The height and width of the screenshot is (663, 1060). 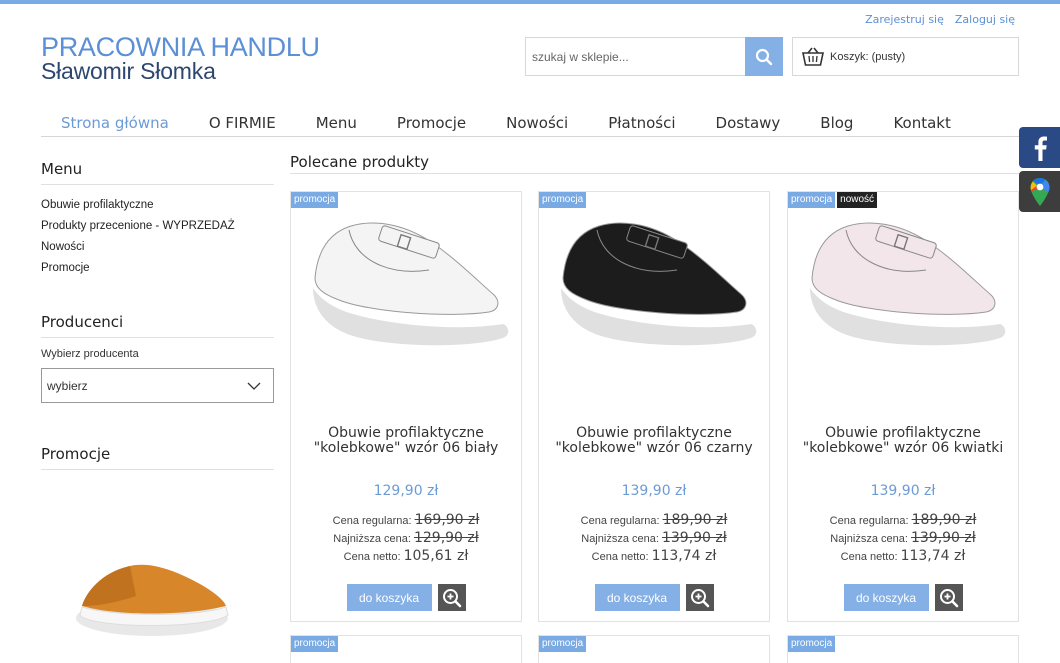 I want to click on sidebar-item-promotions: Promocje, so click(x=157, y=268).